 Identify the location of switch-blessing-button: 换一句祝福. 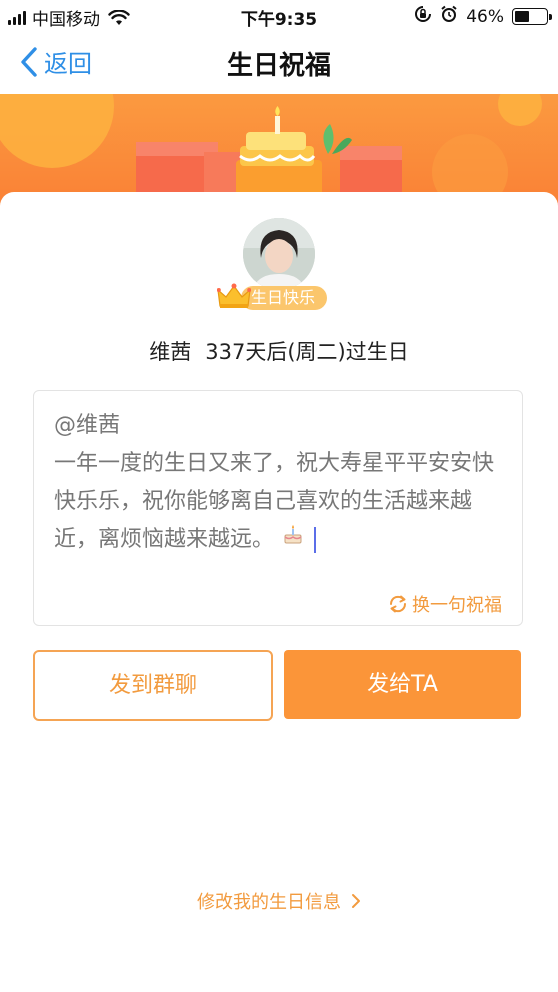
(444, 604).